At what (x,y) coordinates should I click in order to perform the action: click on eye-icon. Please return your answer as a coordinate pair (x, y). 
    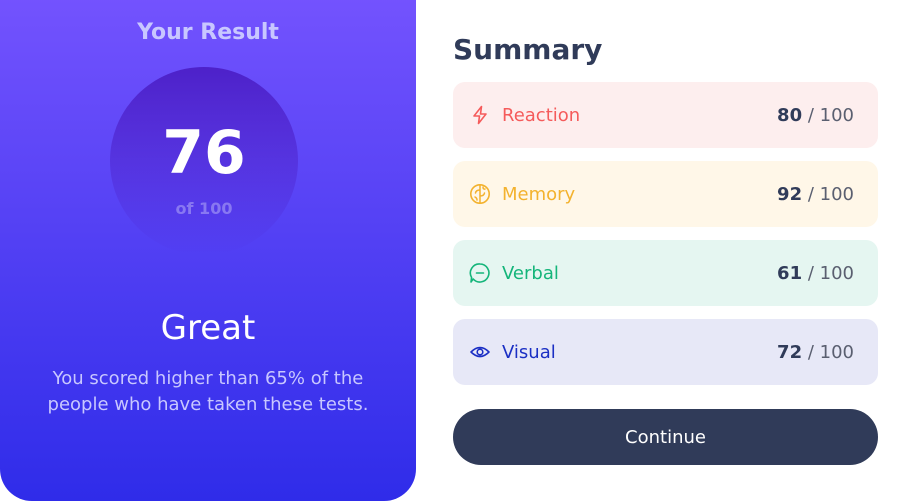
    Looking at the image, I should click on (480, 352).